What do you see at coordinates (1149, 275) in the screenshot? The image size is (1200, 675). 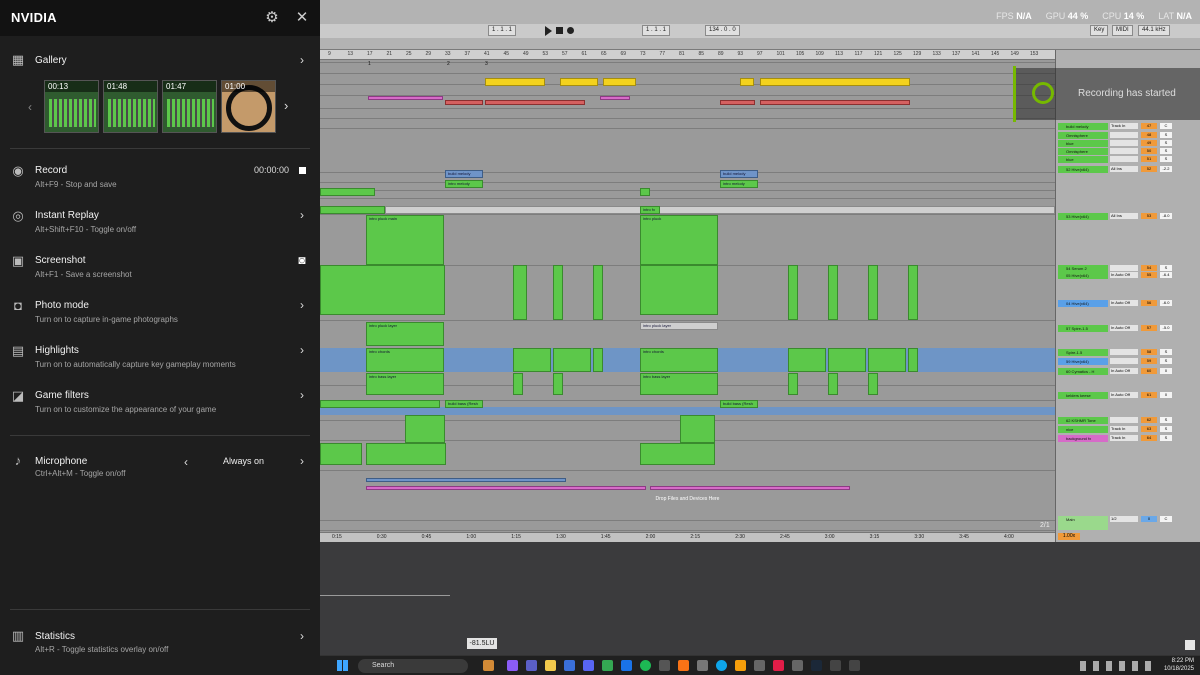 I see `track-volume: 55` at bounding box center [1149, 275].